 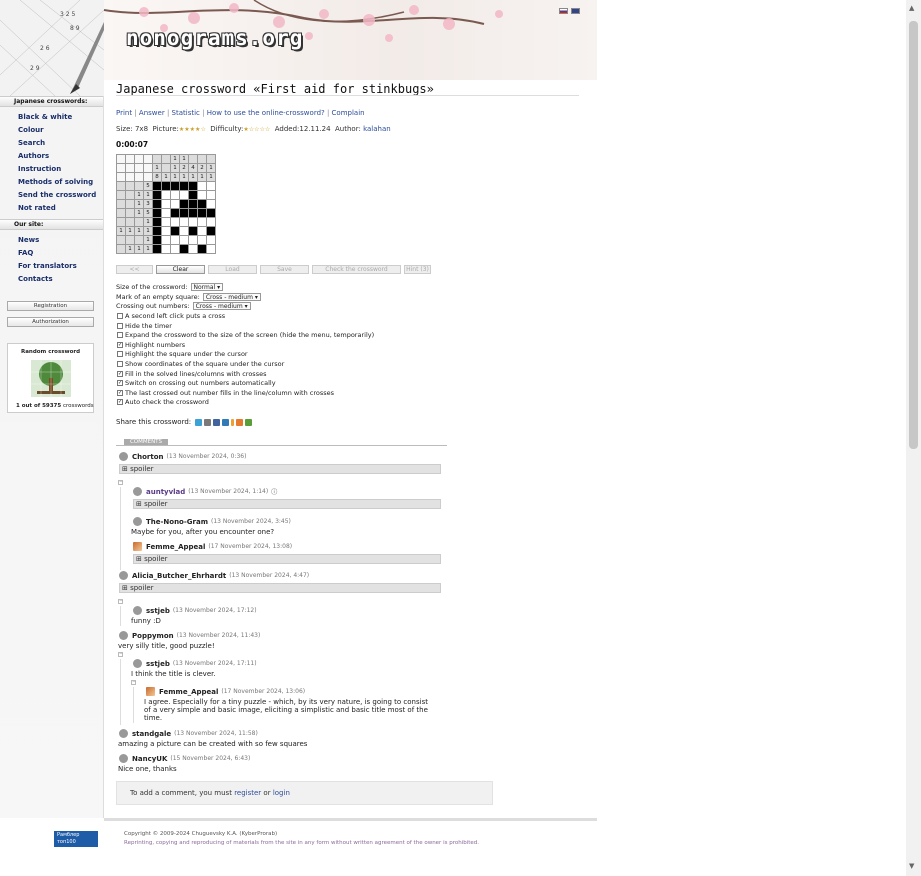 What do you see at coordinates (45, 117) in the screenshot?
I see `sidebar-item-black-white: Black & white` at bounding box center [45, 117].